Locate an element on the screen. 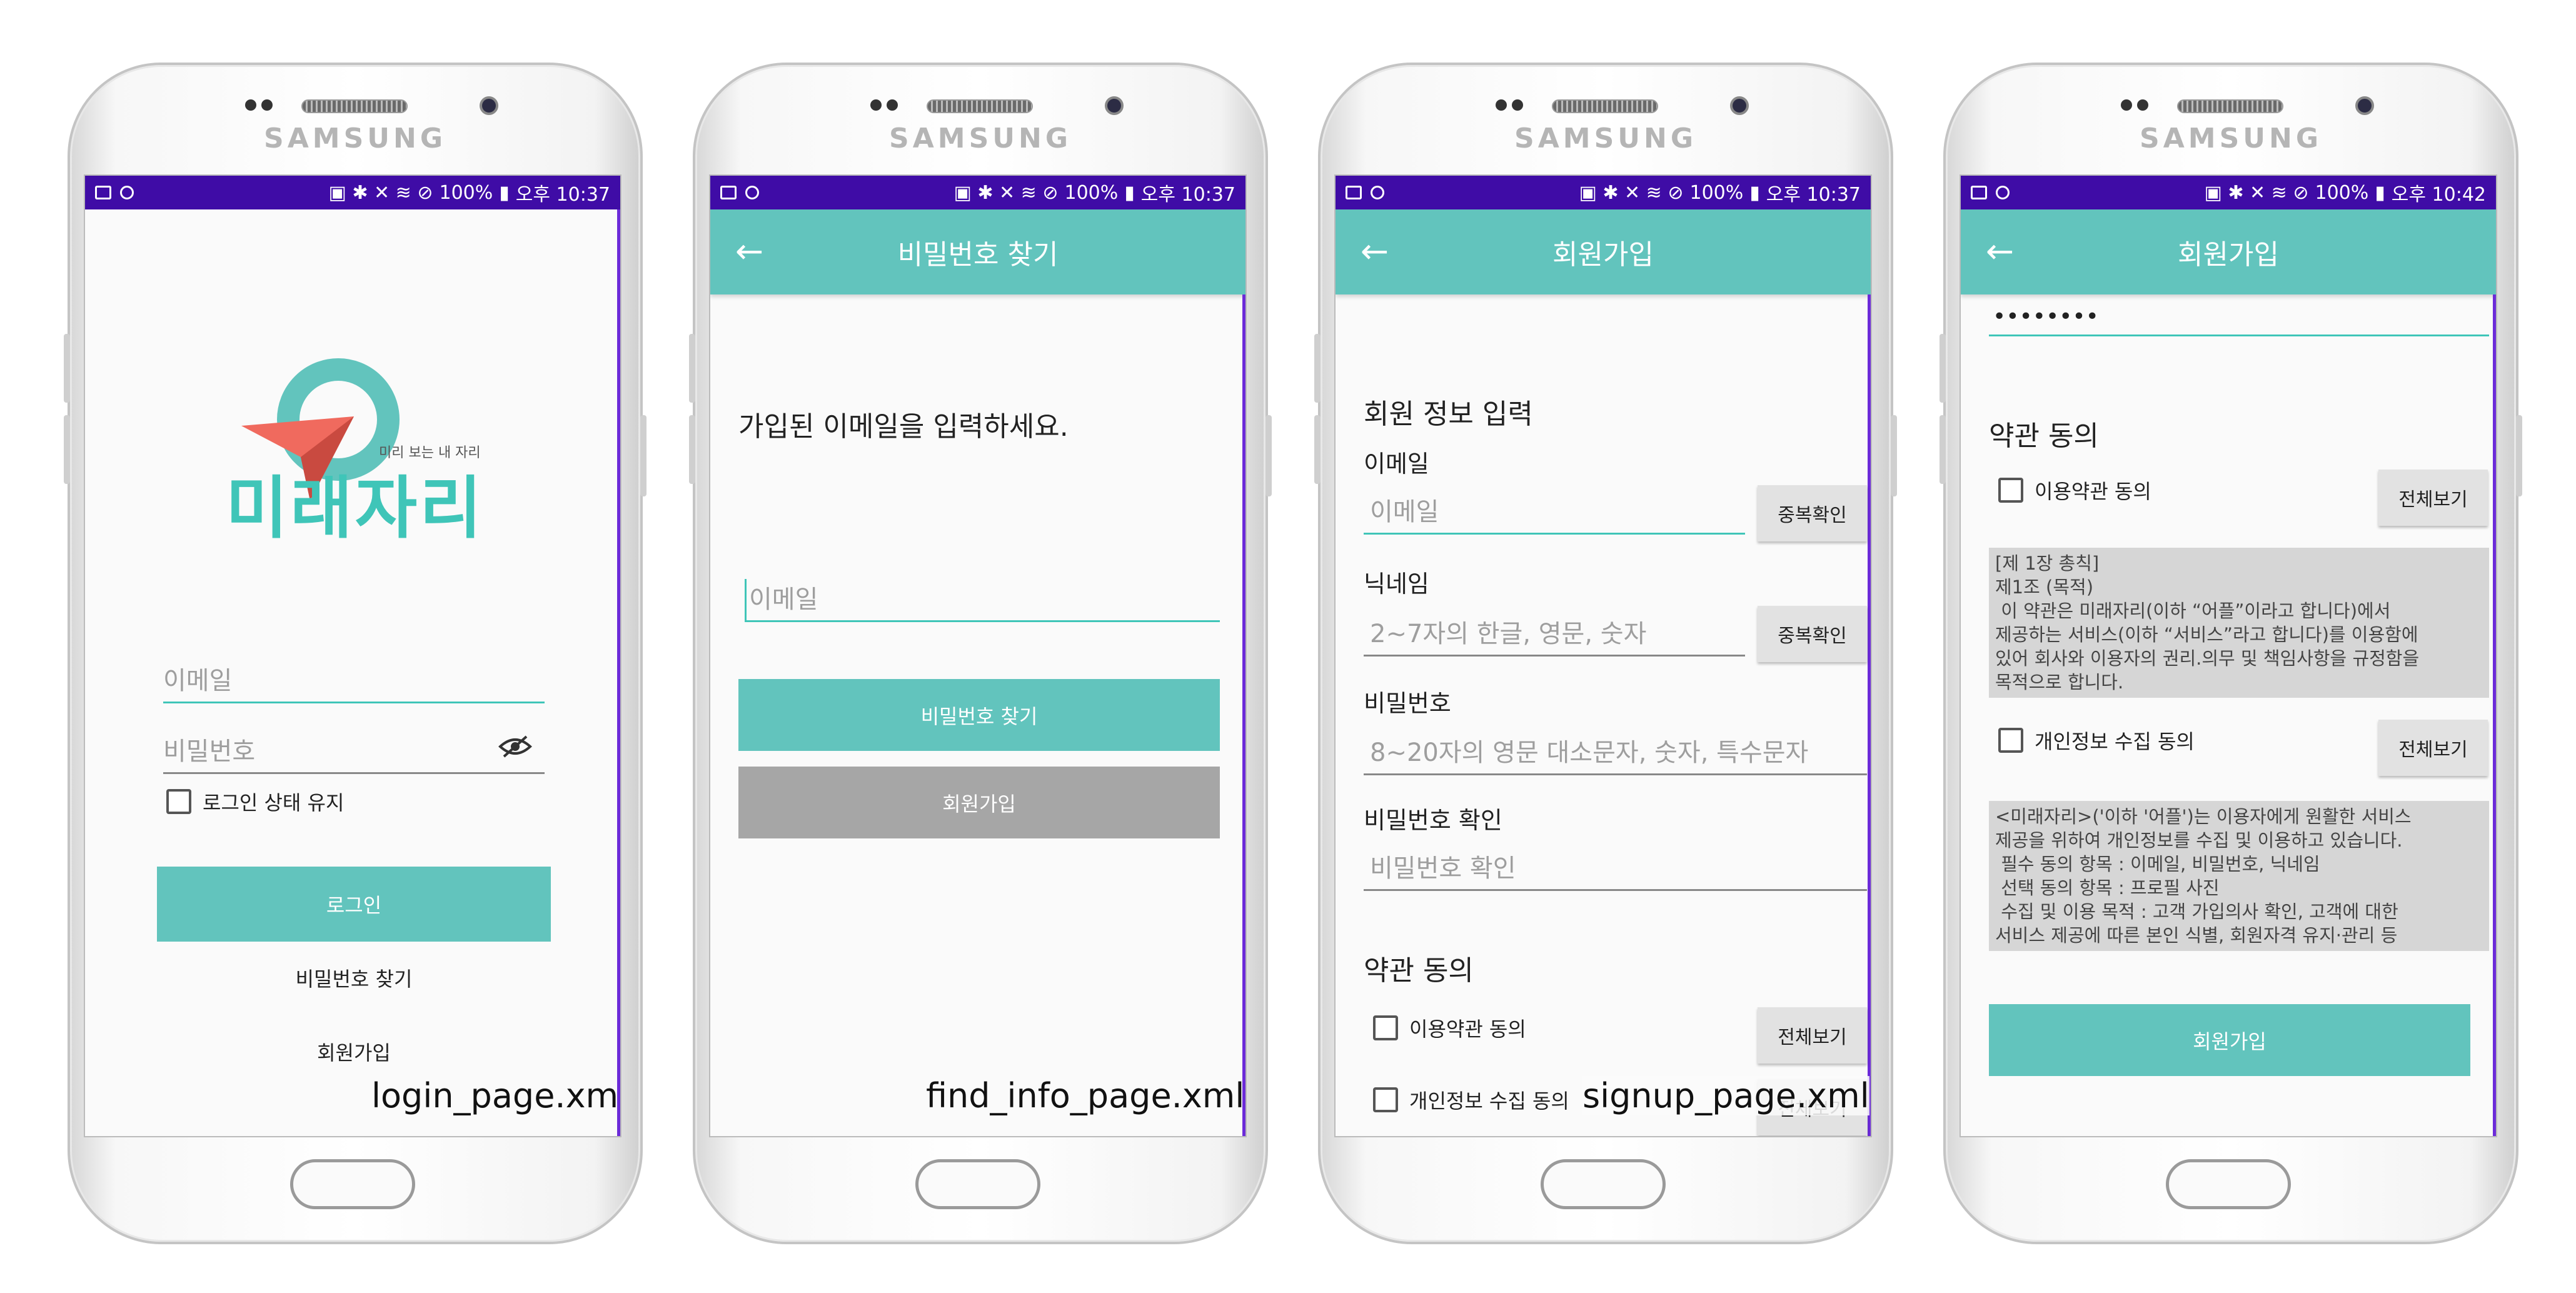 This screenshot has width=2576, height=1293. find-password-button: 비밀번호 찾기 is located at coordinates (979, 715).